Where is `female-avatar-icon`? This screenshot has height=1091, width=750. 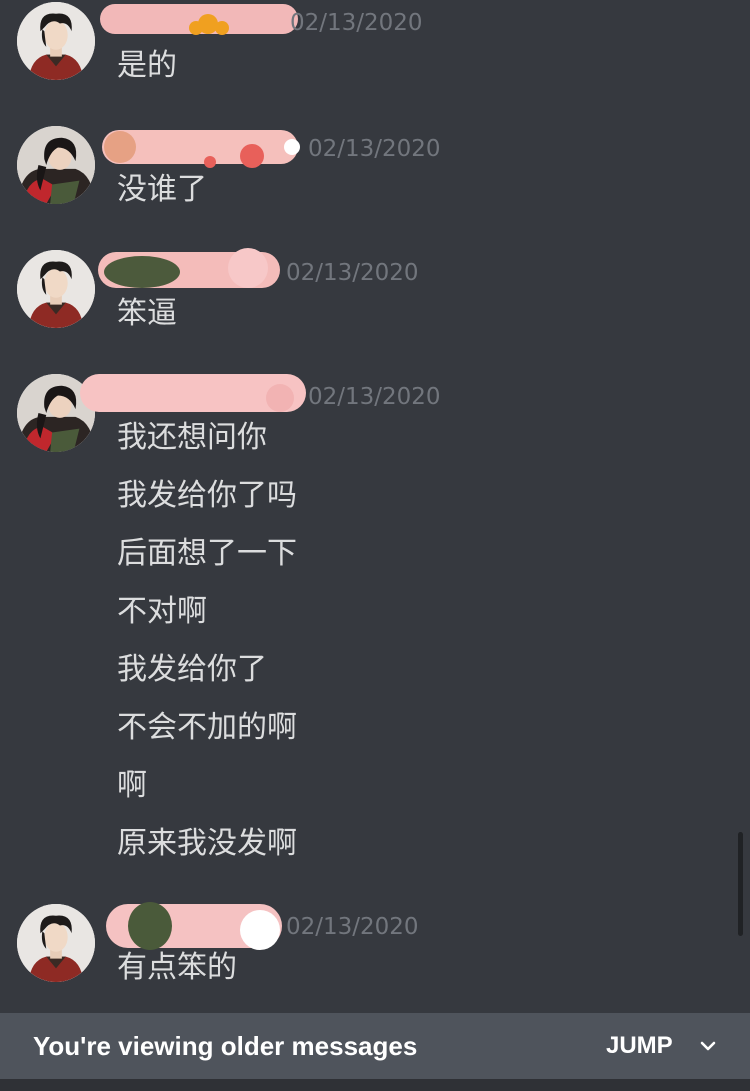
female-avatar-icon is located at coordinates (56, 165).